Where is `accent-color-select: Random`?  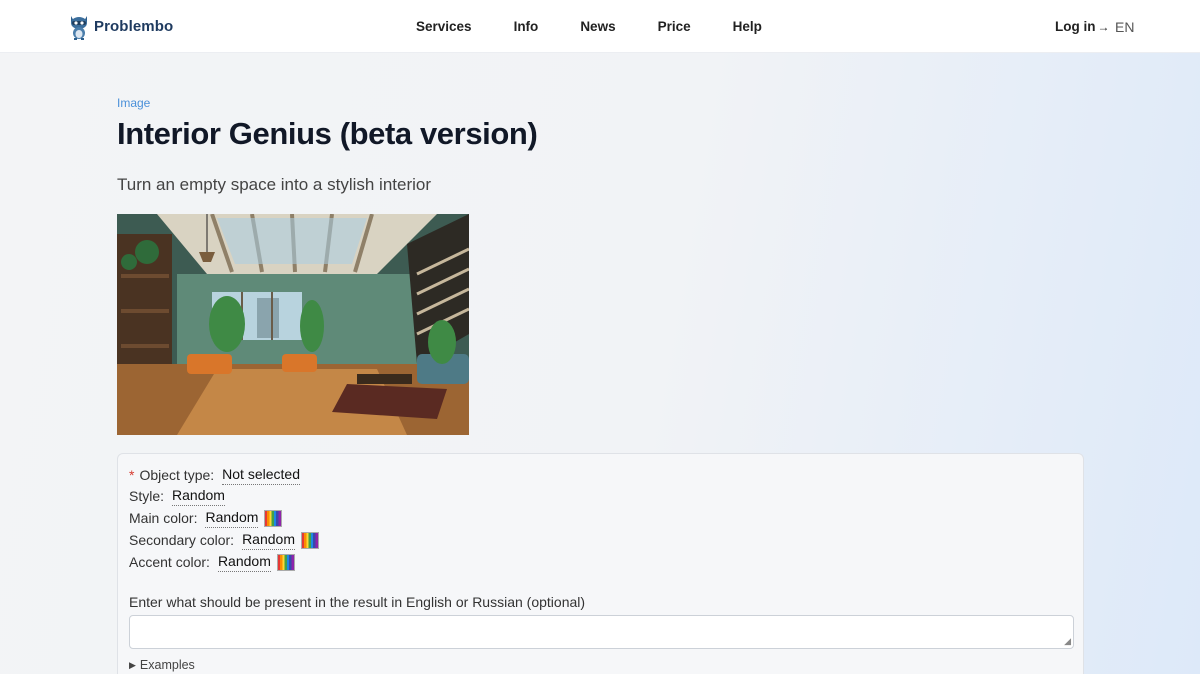
accent-color-select: Random is located at coordinates (244, 562).